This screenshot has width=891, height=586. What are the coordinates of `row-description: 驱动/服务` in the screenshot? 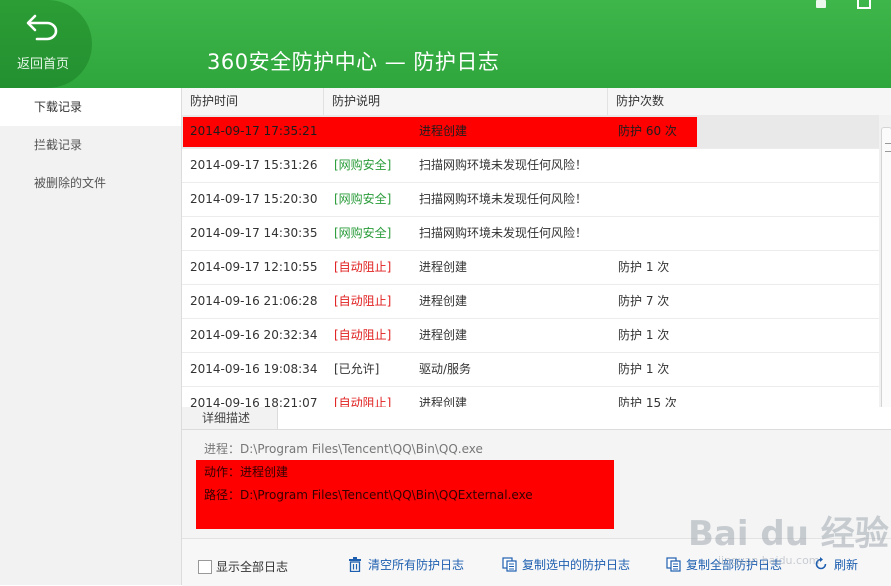 It's located at (445, 369).